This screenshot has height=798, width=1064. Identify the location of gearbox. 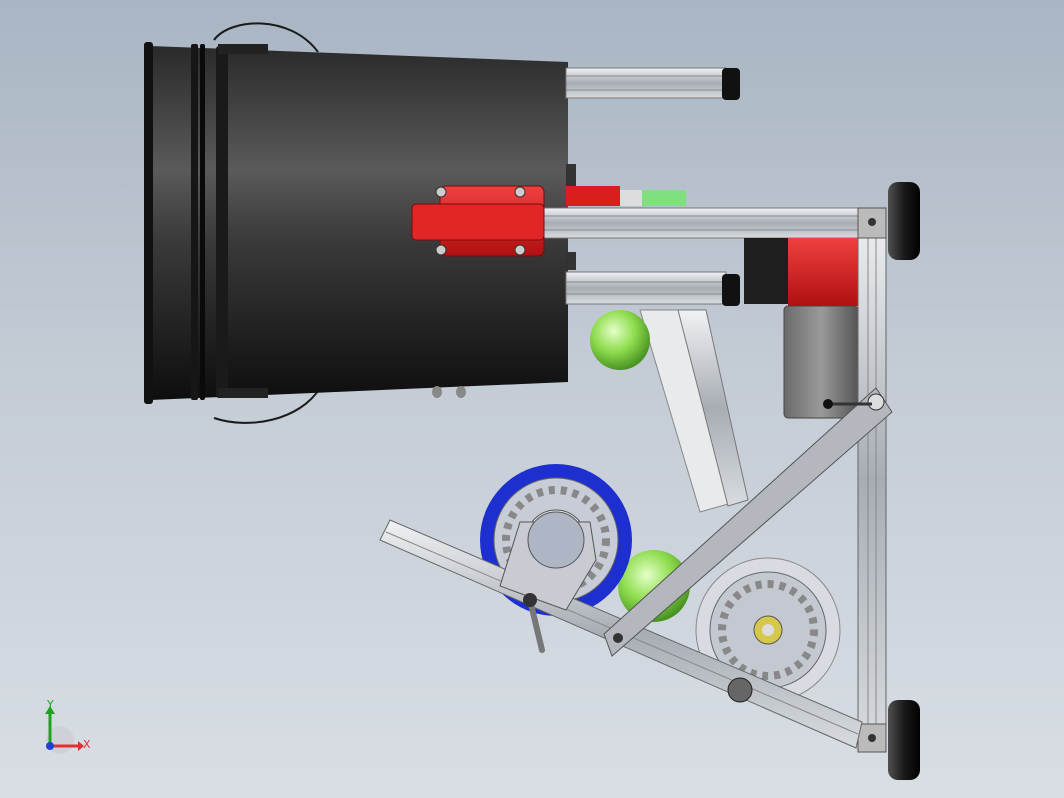
(821, 362).